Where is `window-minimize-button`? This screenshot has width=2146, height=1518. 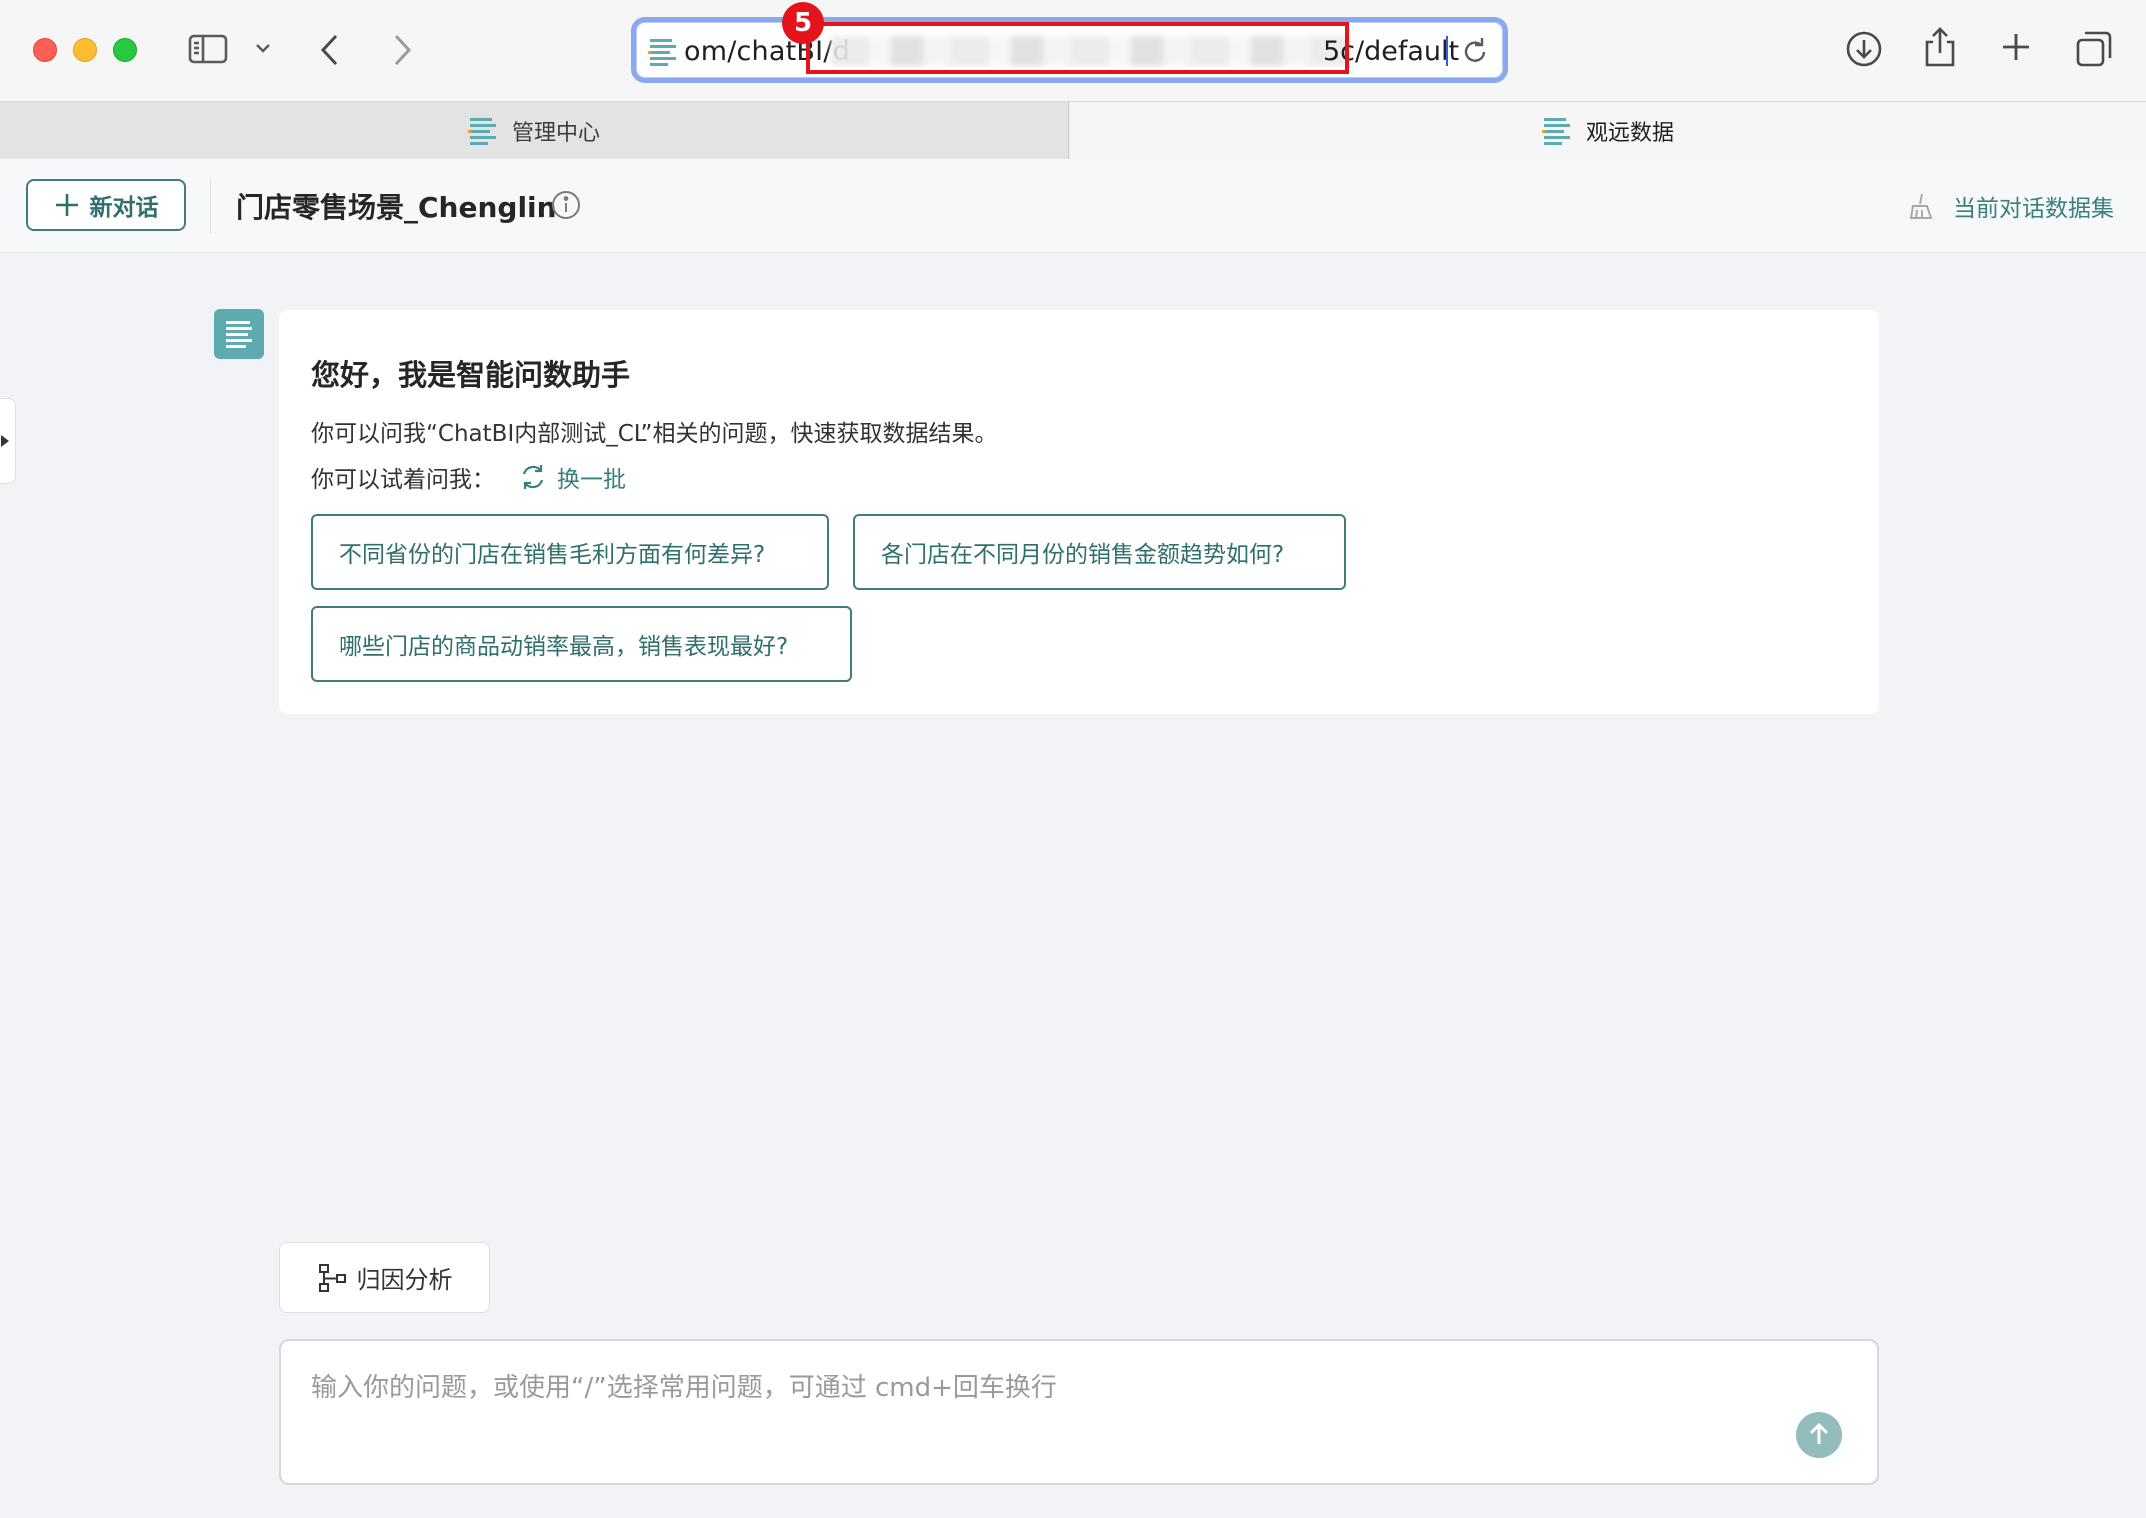 window-minimize-button is located at coordinates (85, 50).